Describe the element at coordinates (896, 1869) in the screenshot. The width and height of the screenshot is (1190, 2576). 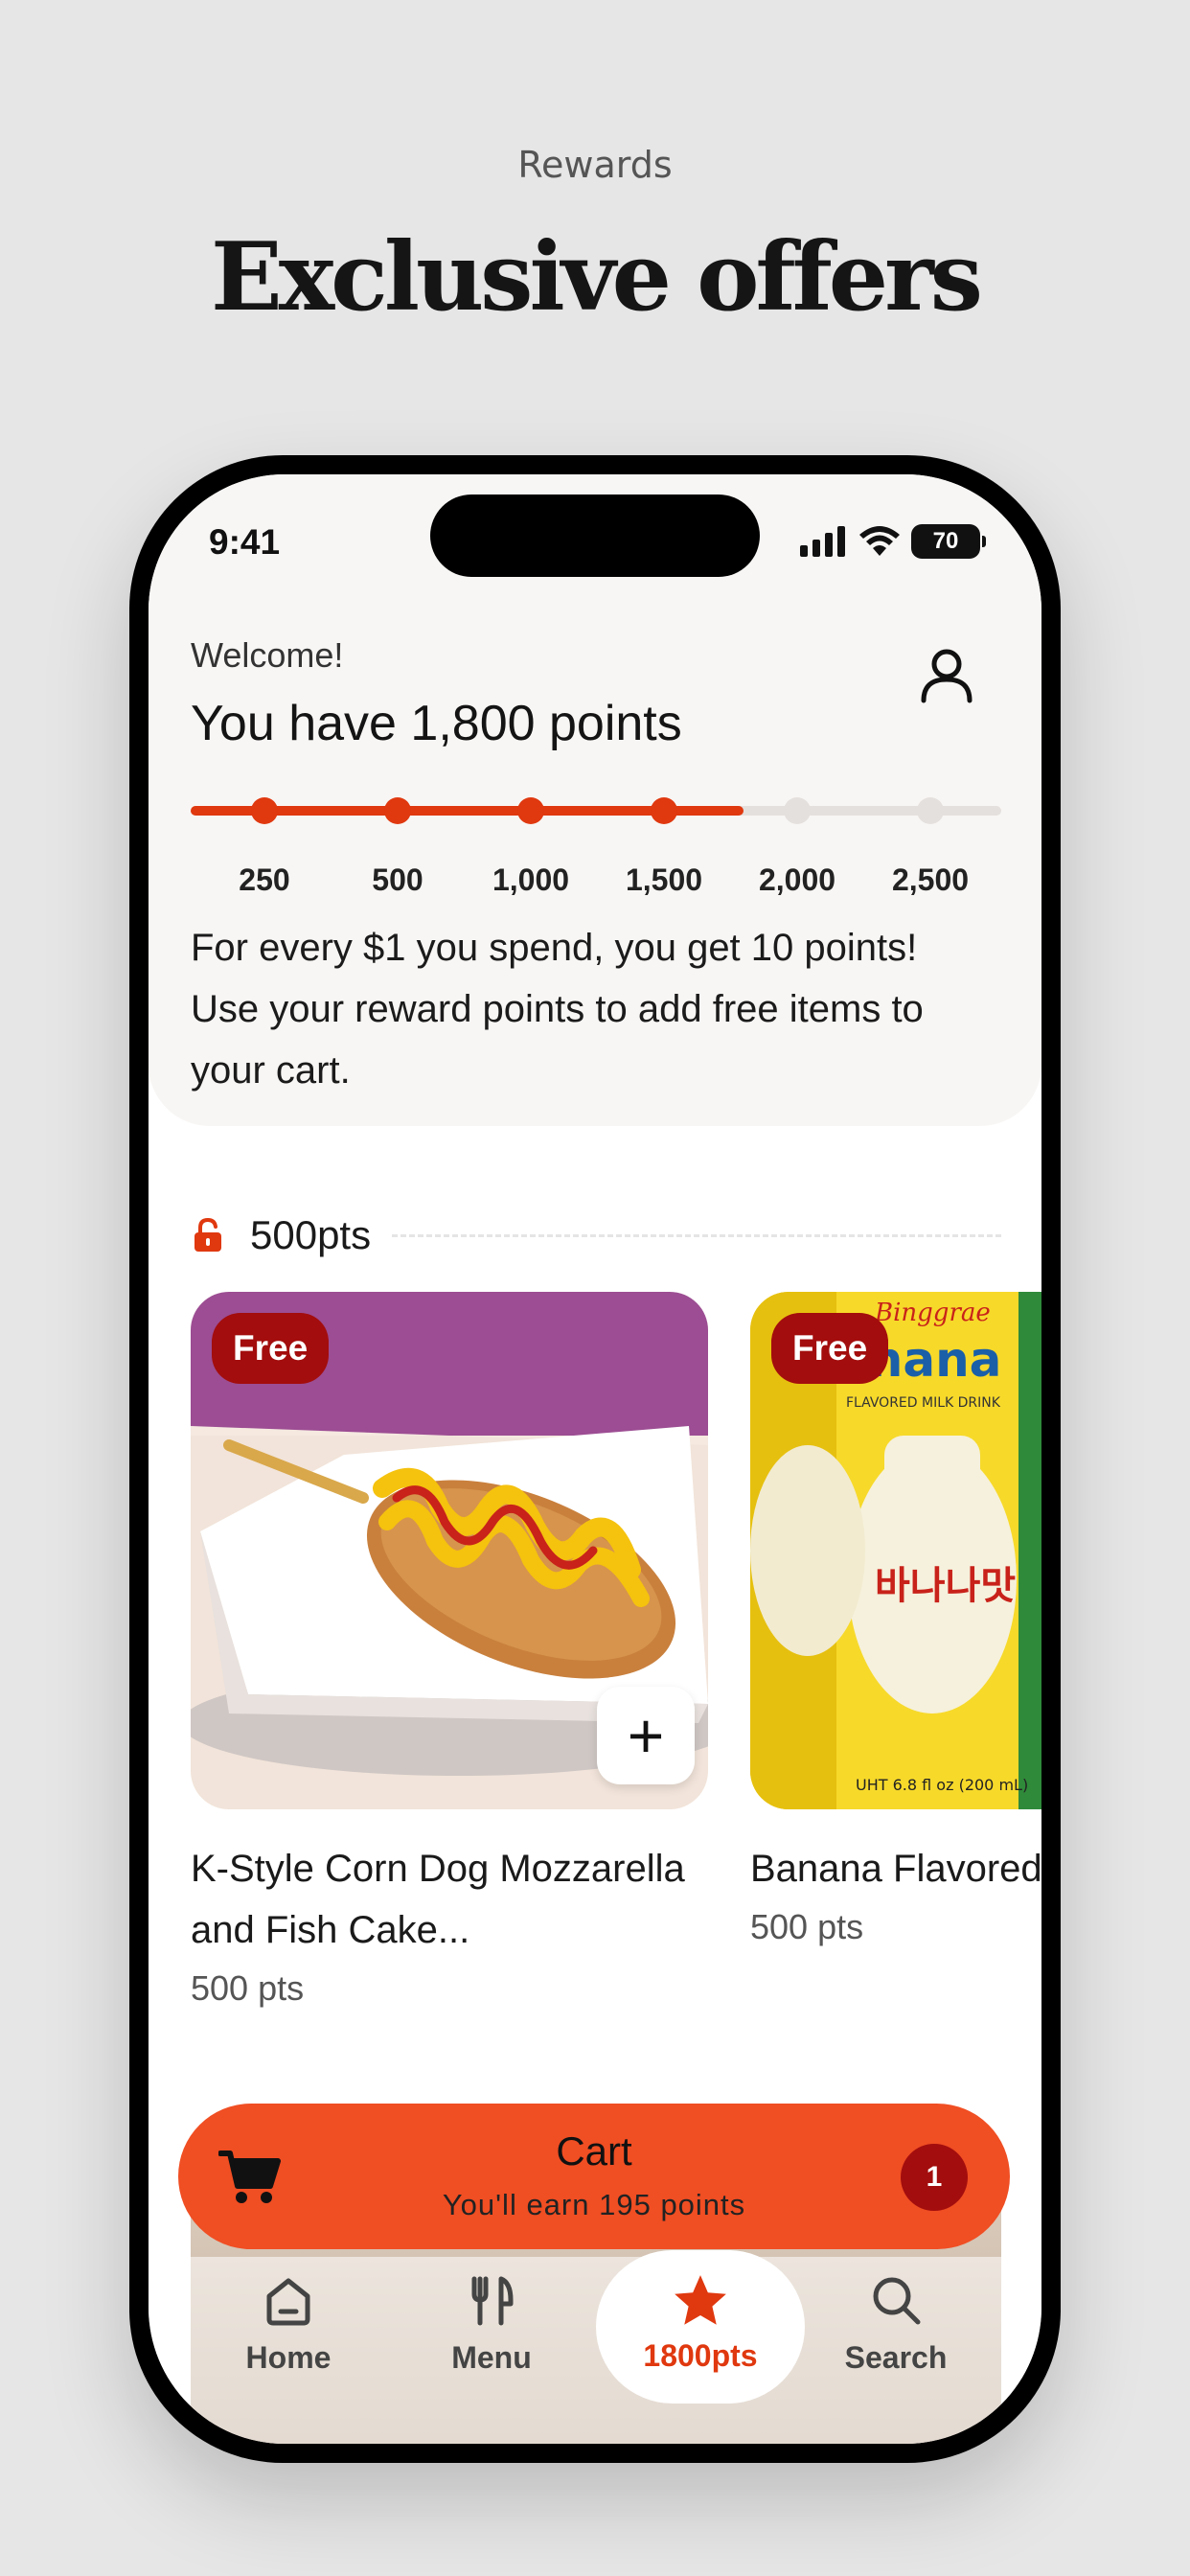
I see `item-name: Banana Flavored` at that location.